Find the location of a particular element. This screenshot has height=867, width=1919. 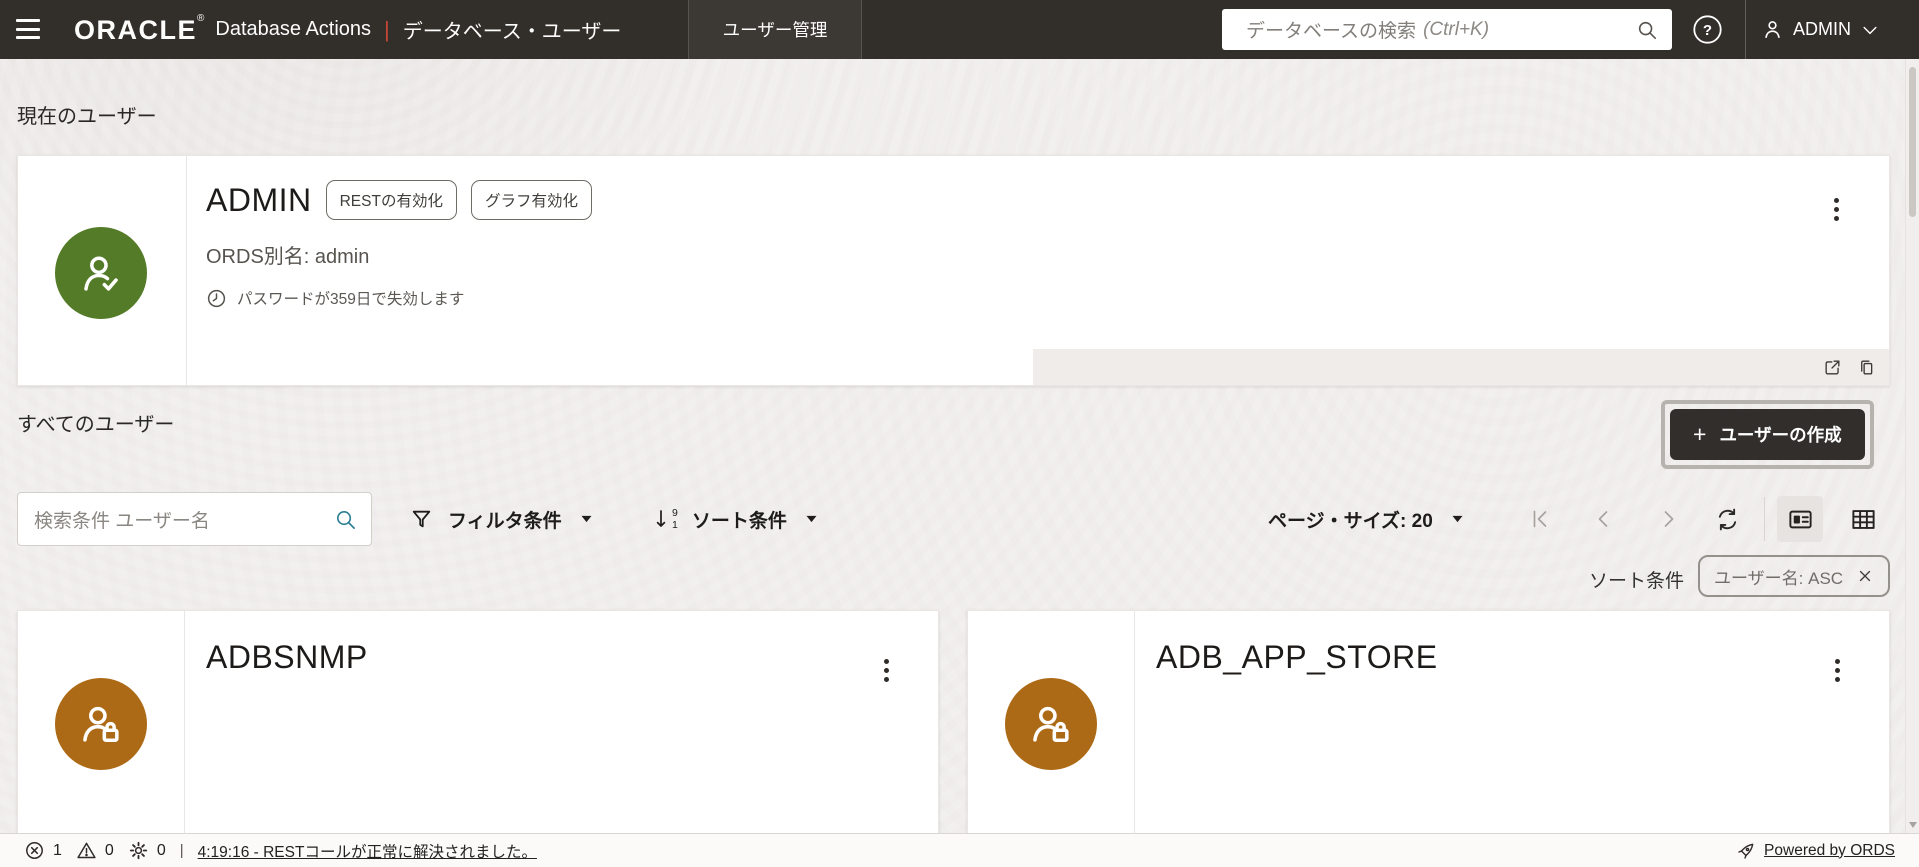

admin-name-row: ADMIN RESTの有効化 グラフ有効化 is located at coordinates (399, 200).